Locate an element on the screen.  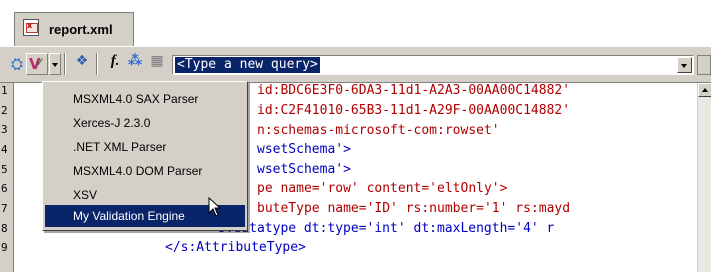
code-line: id:BDC6E3F0-6DA3-11d1-A2A3-00AA00C14882' is located at coordinates (414, 90).